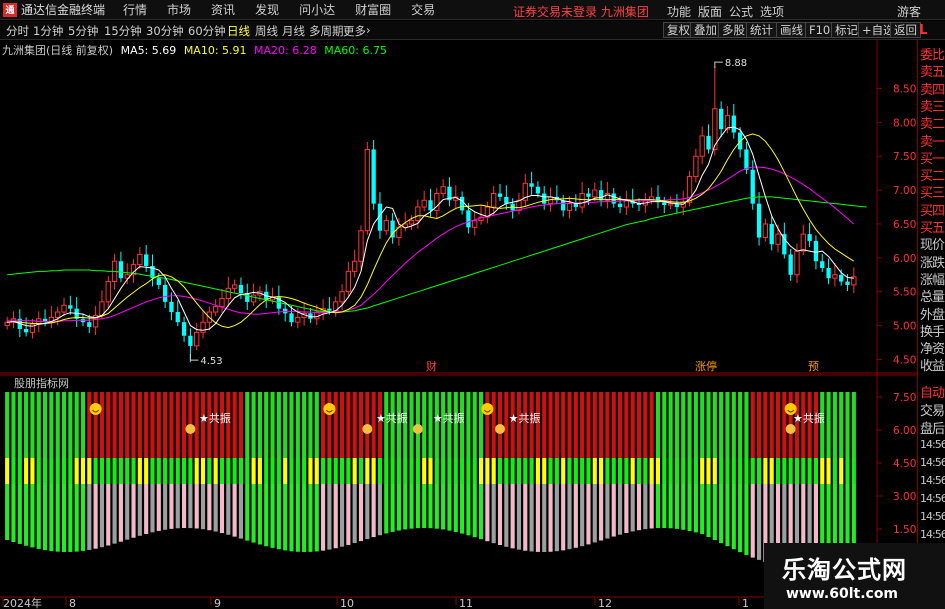  I want to click on multi-stock-button: 多股, so click(733, 30).